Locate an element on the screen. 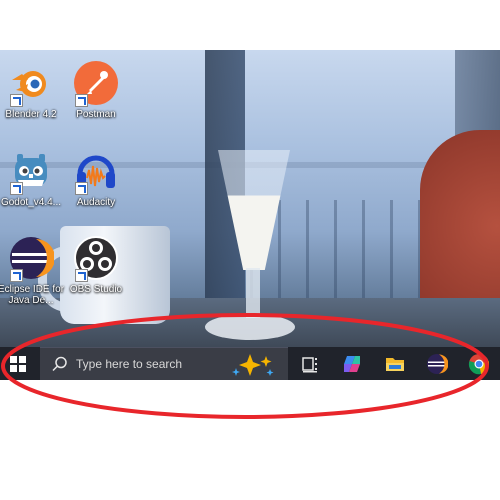  desktop-icon-label: OBS Studio is located at coordinates (96, 289).